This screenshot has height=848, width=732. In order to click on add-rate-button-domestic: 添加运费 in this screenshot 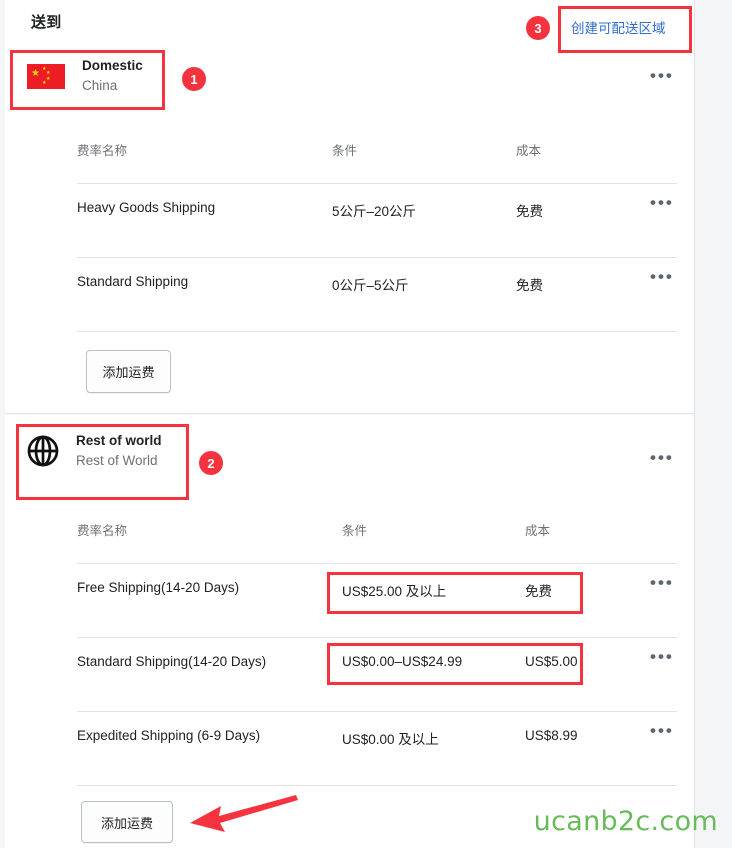, I will do `click(128, 371)`.